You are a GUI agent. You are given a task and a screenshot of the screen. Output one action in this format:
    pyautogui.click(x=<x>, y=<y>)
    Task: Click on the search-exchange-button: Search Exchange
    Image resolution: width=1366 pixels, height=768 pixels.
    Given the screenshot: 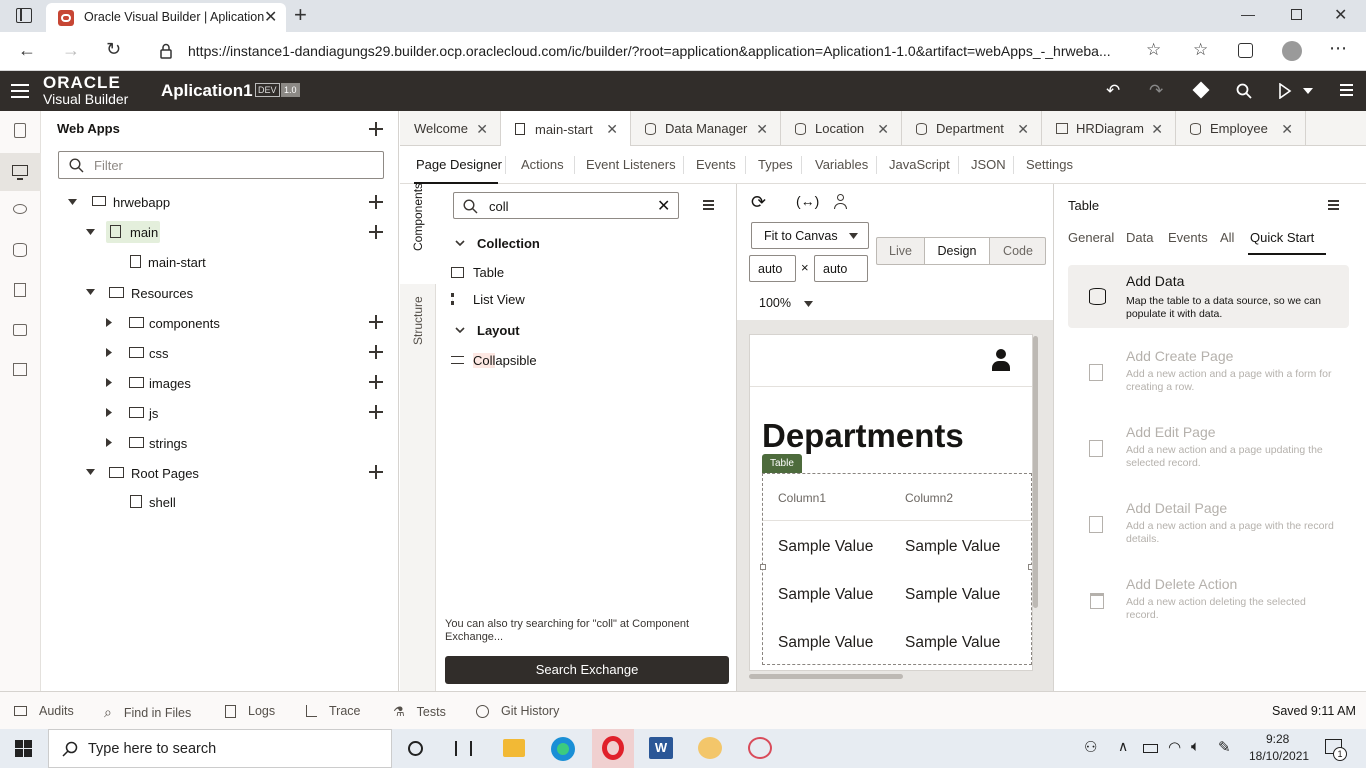 What is the action you would take?
    pyautogui.click(x=587, y=670)
    